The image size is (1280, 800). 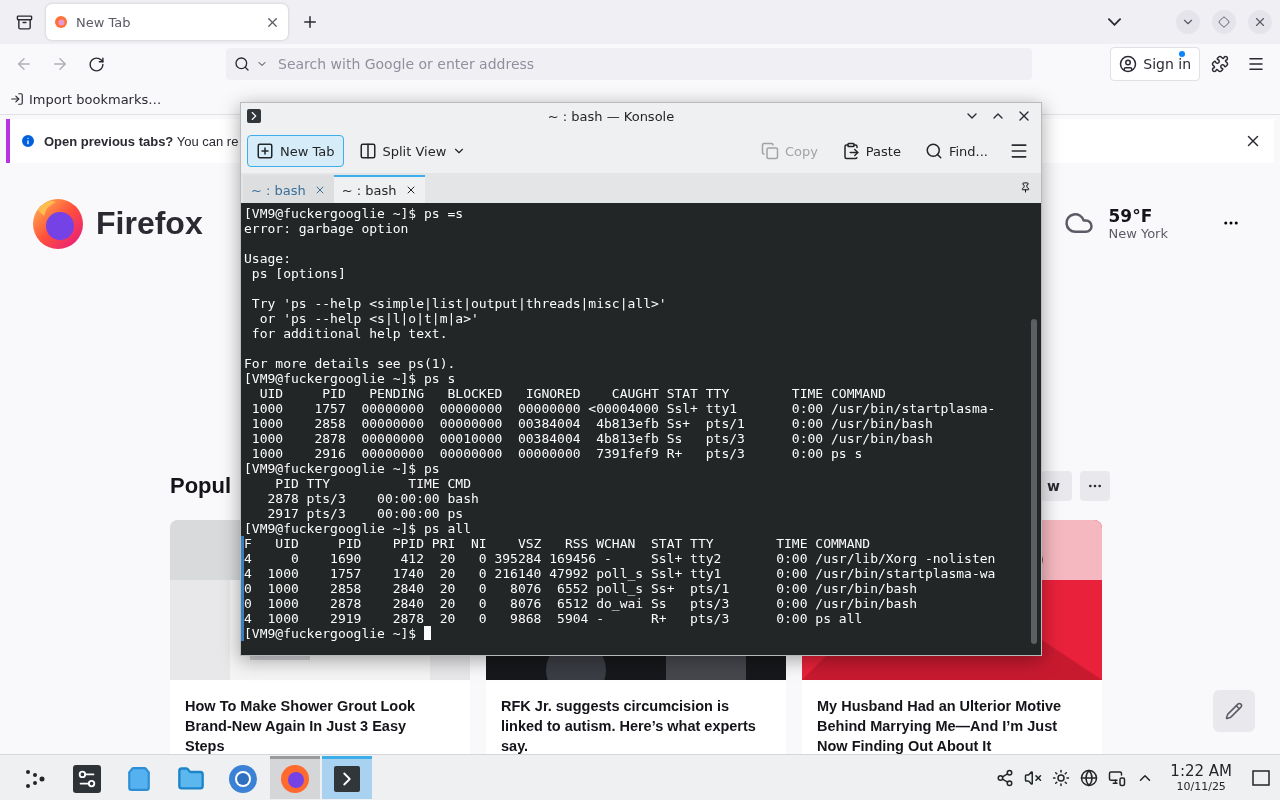 What do you see at coordinates (1056, 486) in the screenshot?
I see `section-button: w` at bounding box center [1056, 486].